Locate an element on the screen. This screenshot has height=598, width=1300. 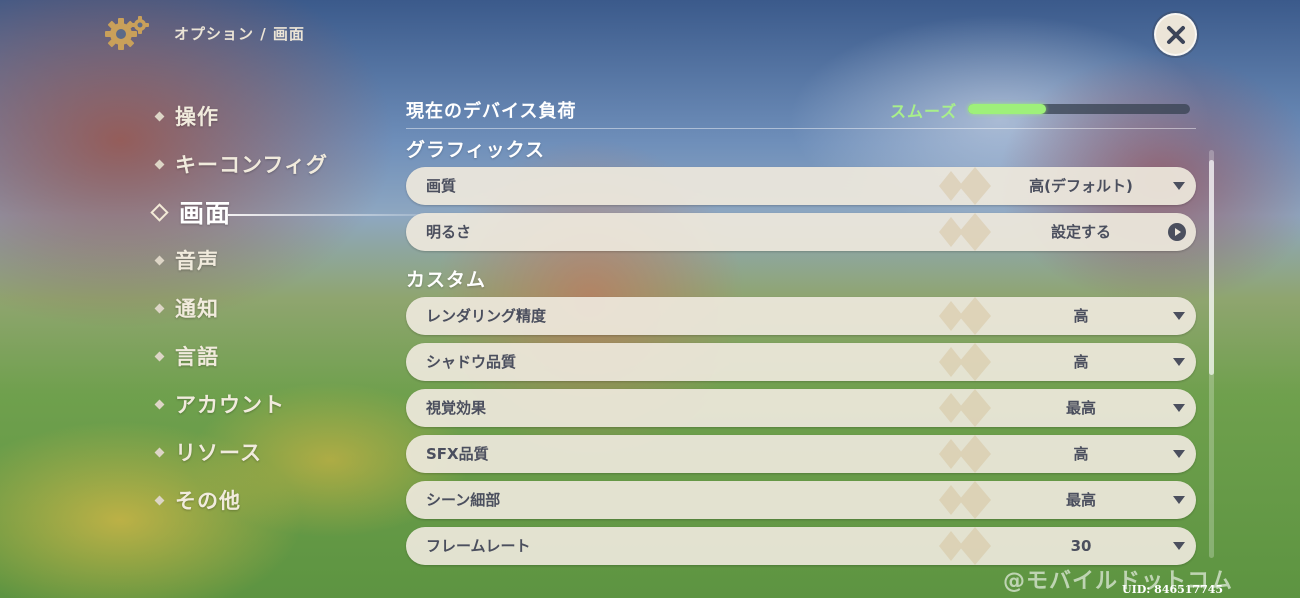
setting-label: フレームレート is located at coordinates (478, 546).